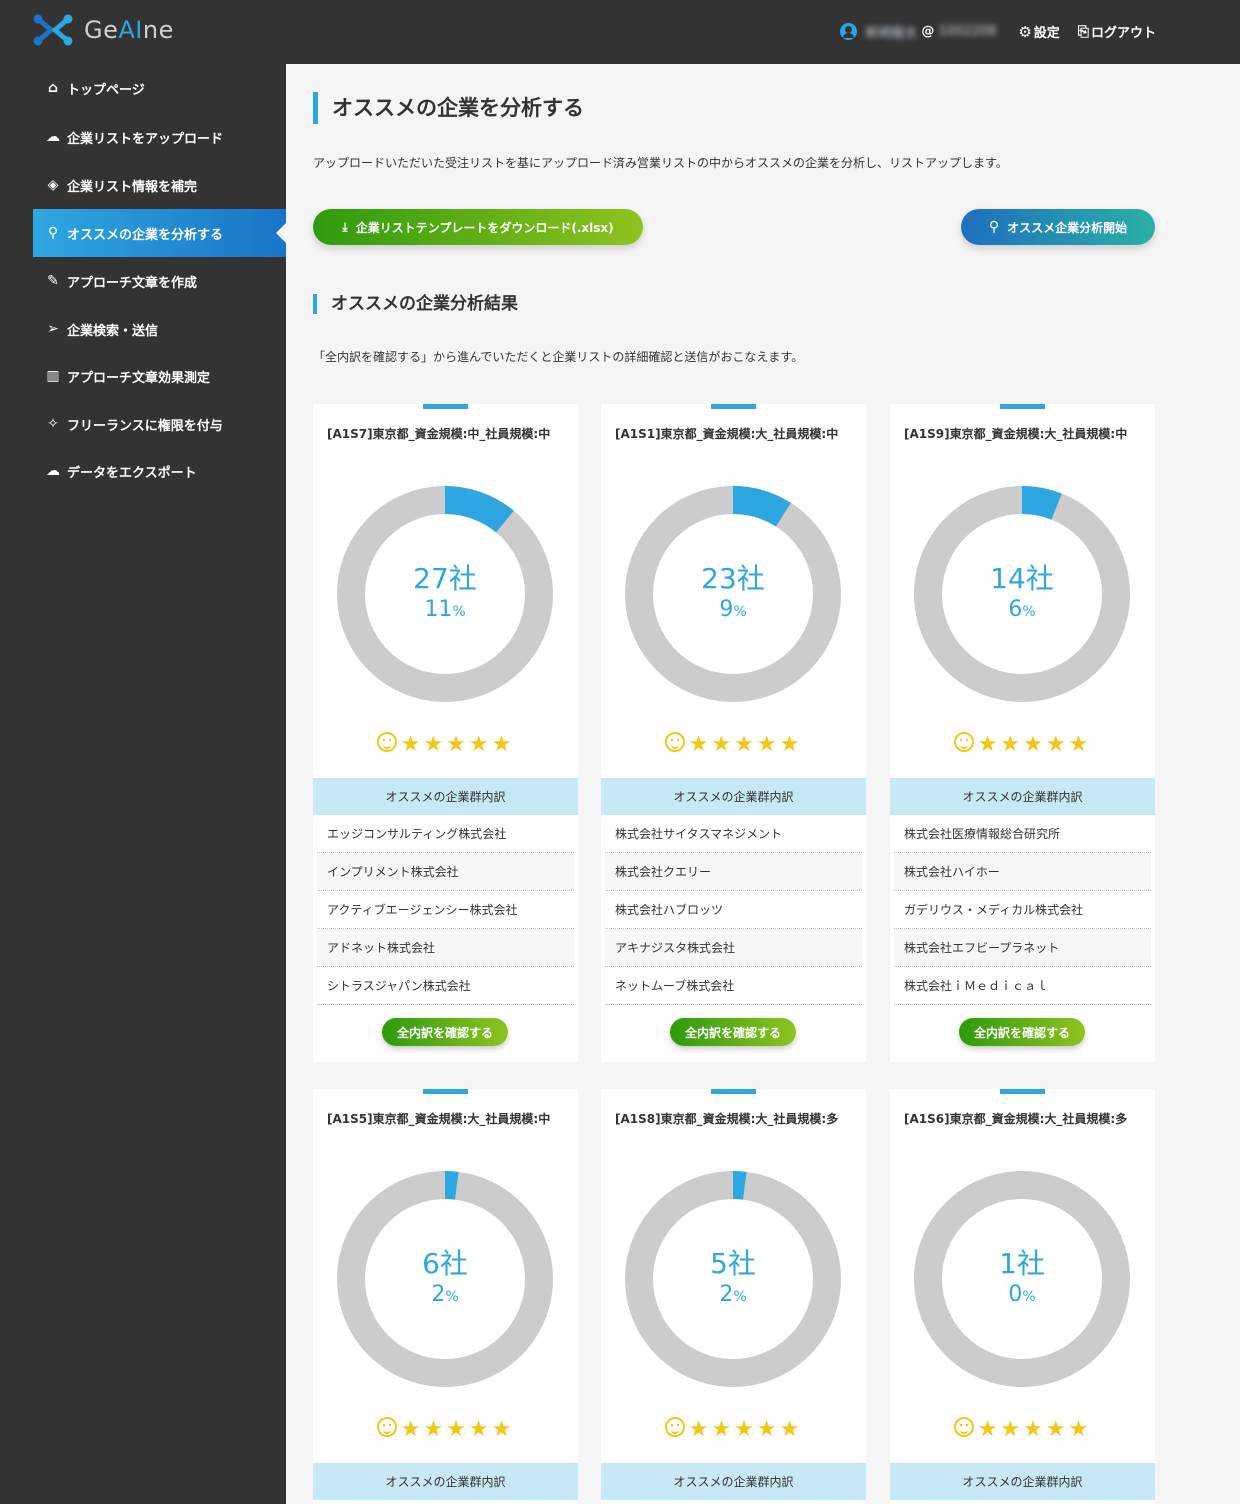 This screenshot has height=1504, width=1240. I want to click on logo: GeAIne, so click(103, 30).